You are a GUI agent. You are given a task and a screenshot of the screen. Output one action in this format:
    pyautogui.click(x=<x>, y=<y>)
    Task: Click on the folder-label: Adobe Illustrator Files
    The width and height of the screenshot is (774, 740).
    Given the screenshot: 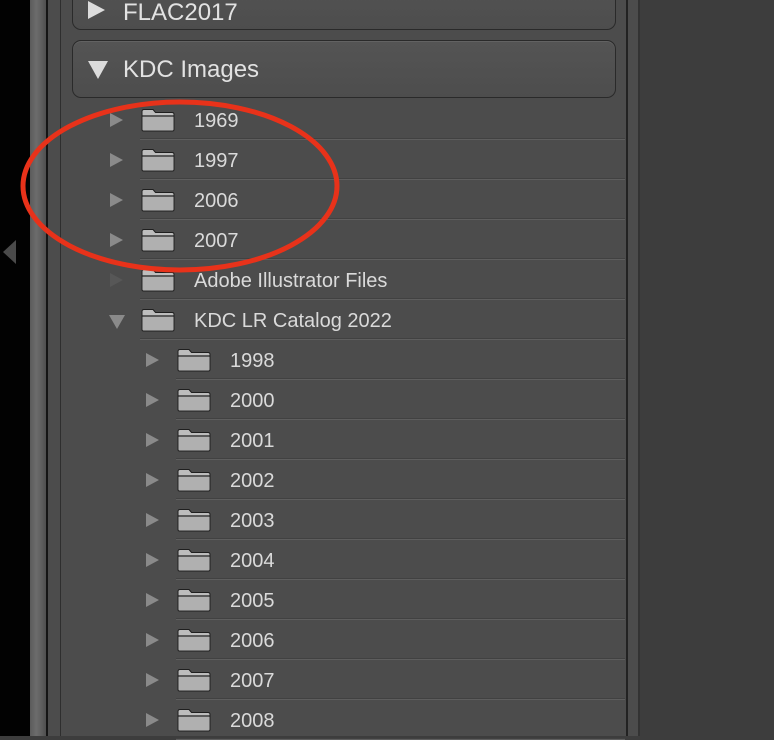 What is the action you would take?
    pyautogui.click(x=291, y=281)
    